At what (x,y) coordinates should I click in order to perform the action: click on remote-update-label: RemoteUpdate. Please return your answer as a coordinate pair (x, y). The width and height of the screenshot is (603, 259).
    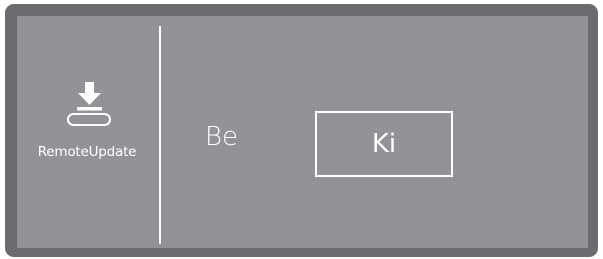
    Looking at the image, I should click on (87, 152).